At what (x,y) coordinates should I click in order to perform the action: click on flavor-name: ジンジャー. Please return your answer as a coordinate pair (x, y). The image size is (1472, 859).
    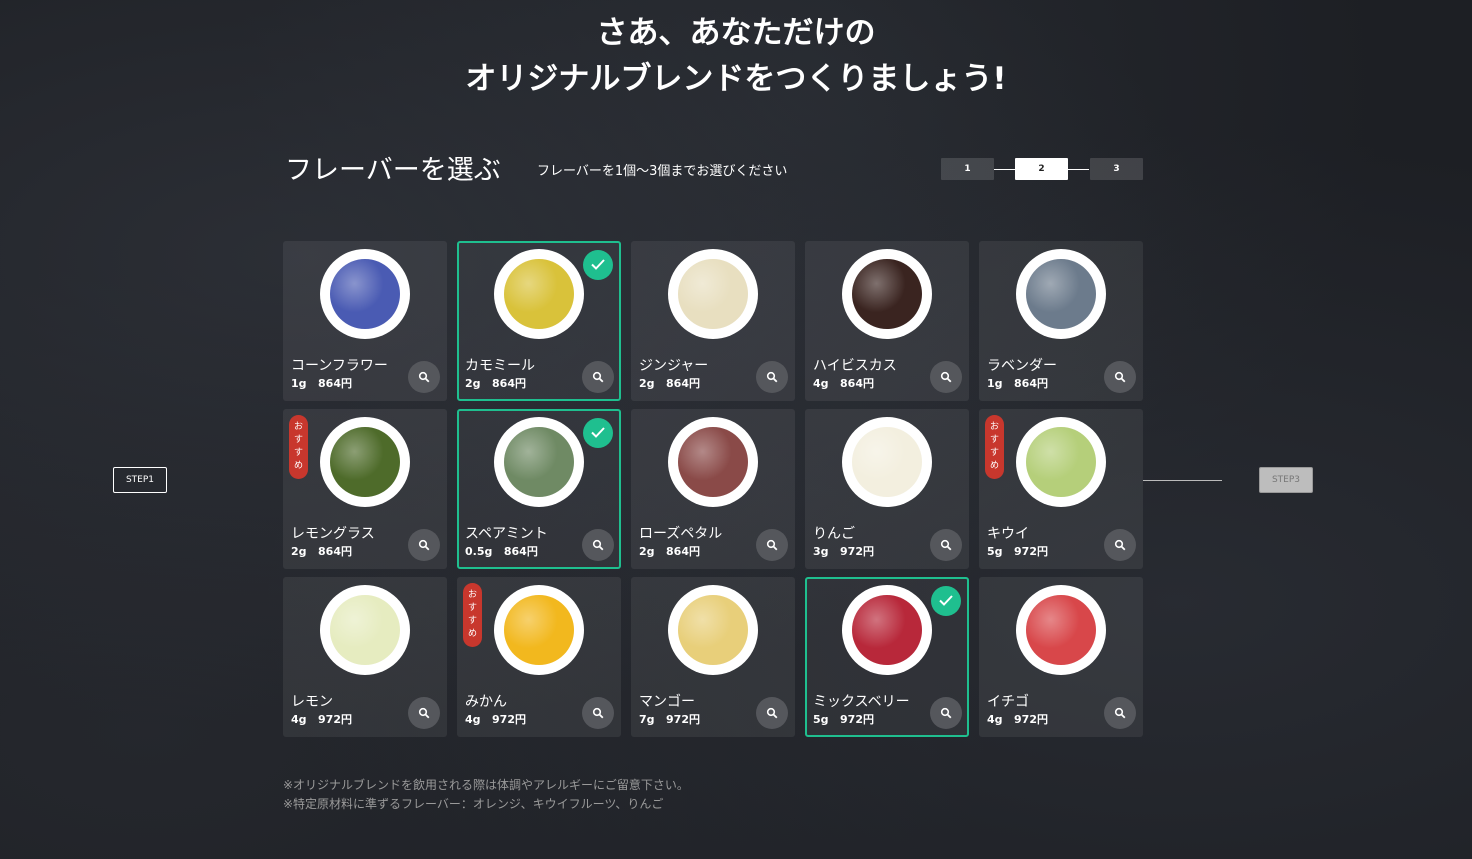
    Looking at the image, I should click on (674, 366).